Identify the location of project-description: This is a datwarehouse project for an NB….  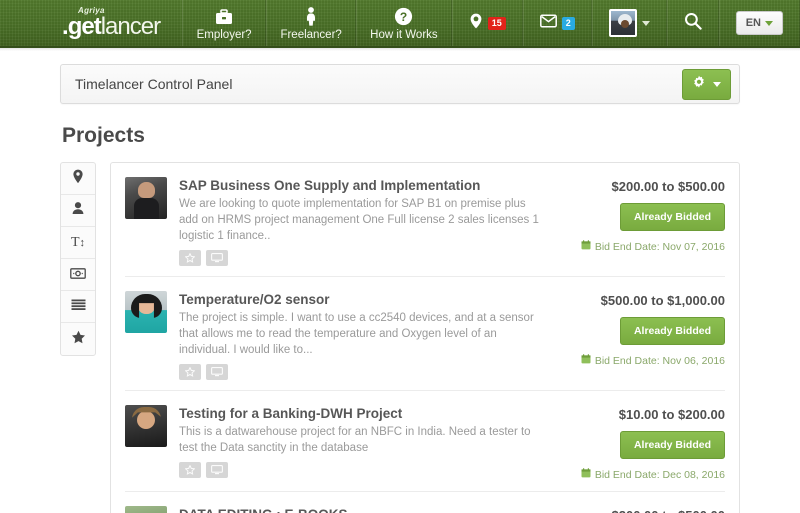
(355, 440).